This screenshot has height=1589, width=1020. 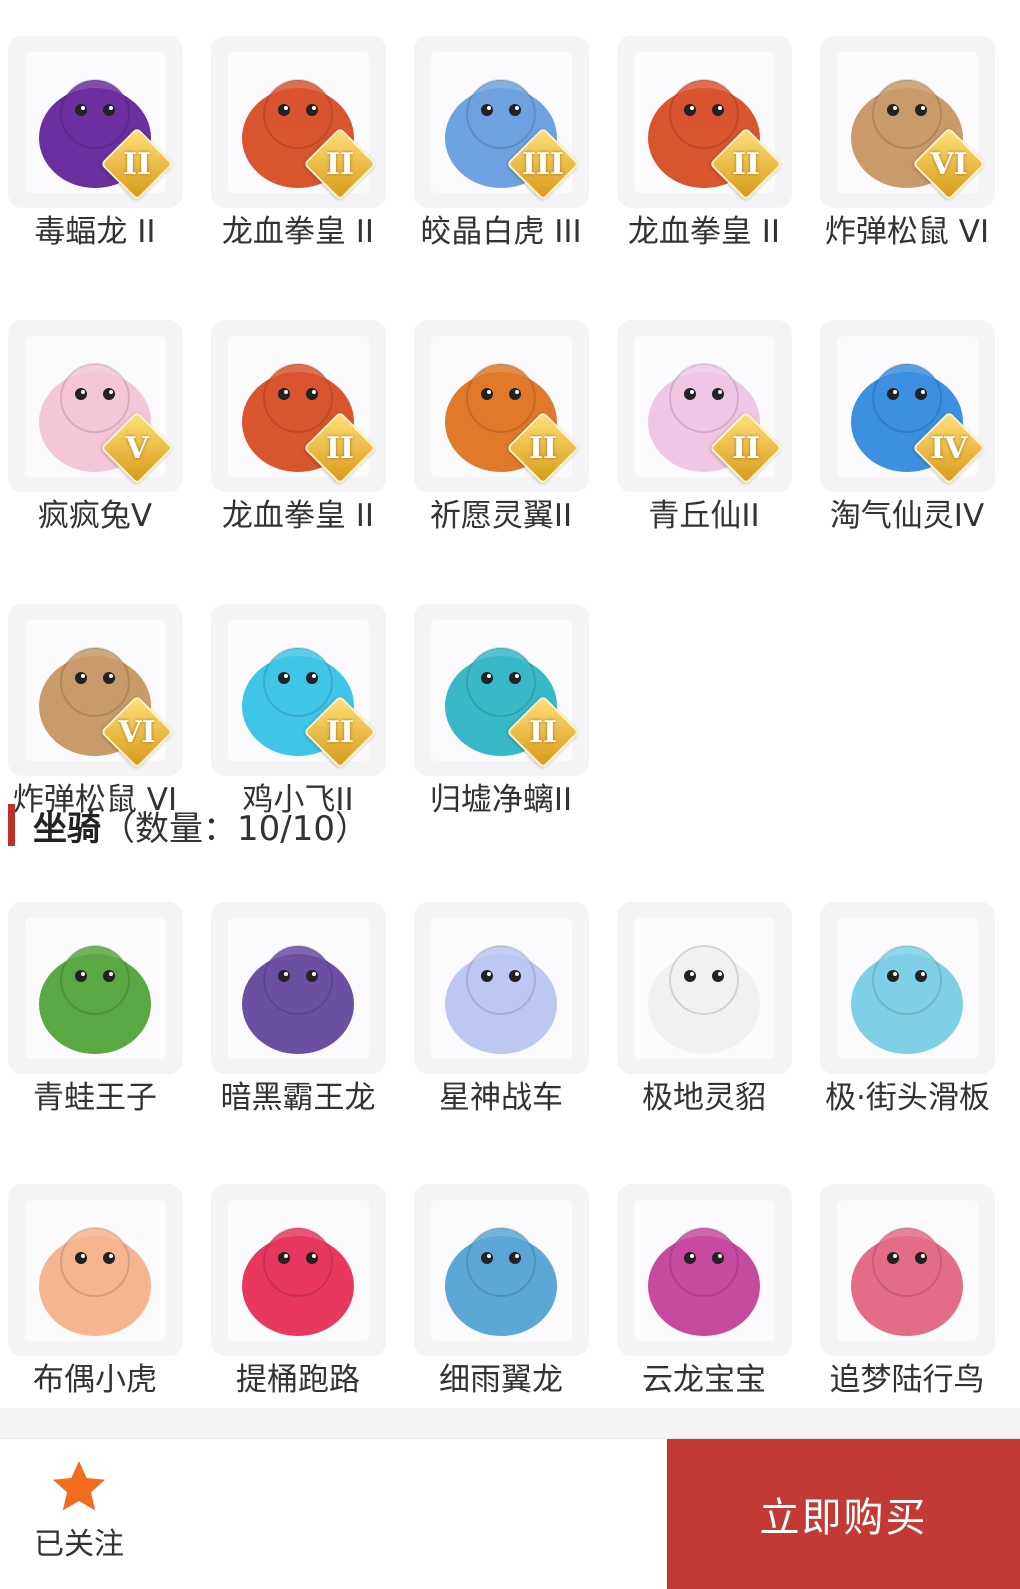 I want to click on item-name: 提桶跑路, so click(x=298, y=1380).